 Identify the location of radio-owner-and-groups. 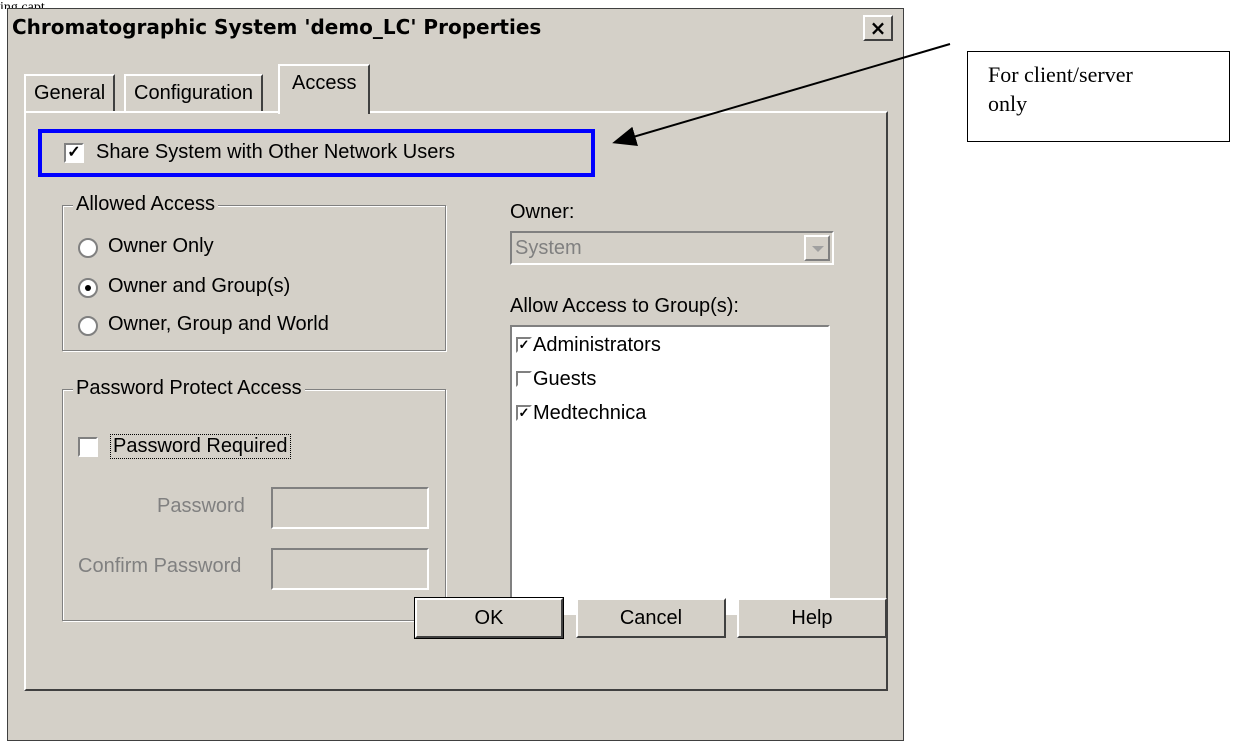
(88, 288).